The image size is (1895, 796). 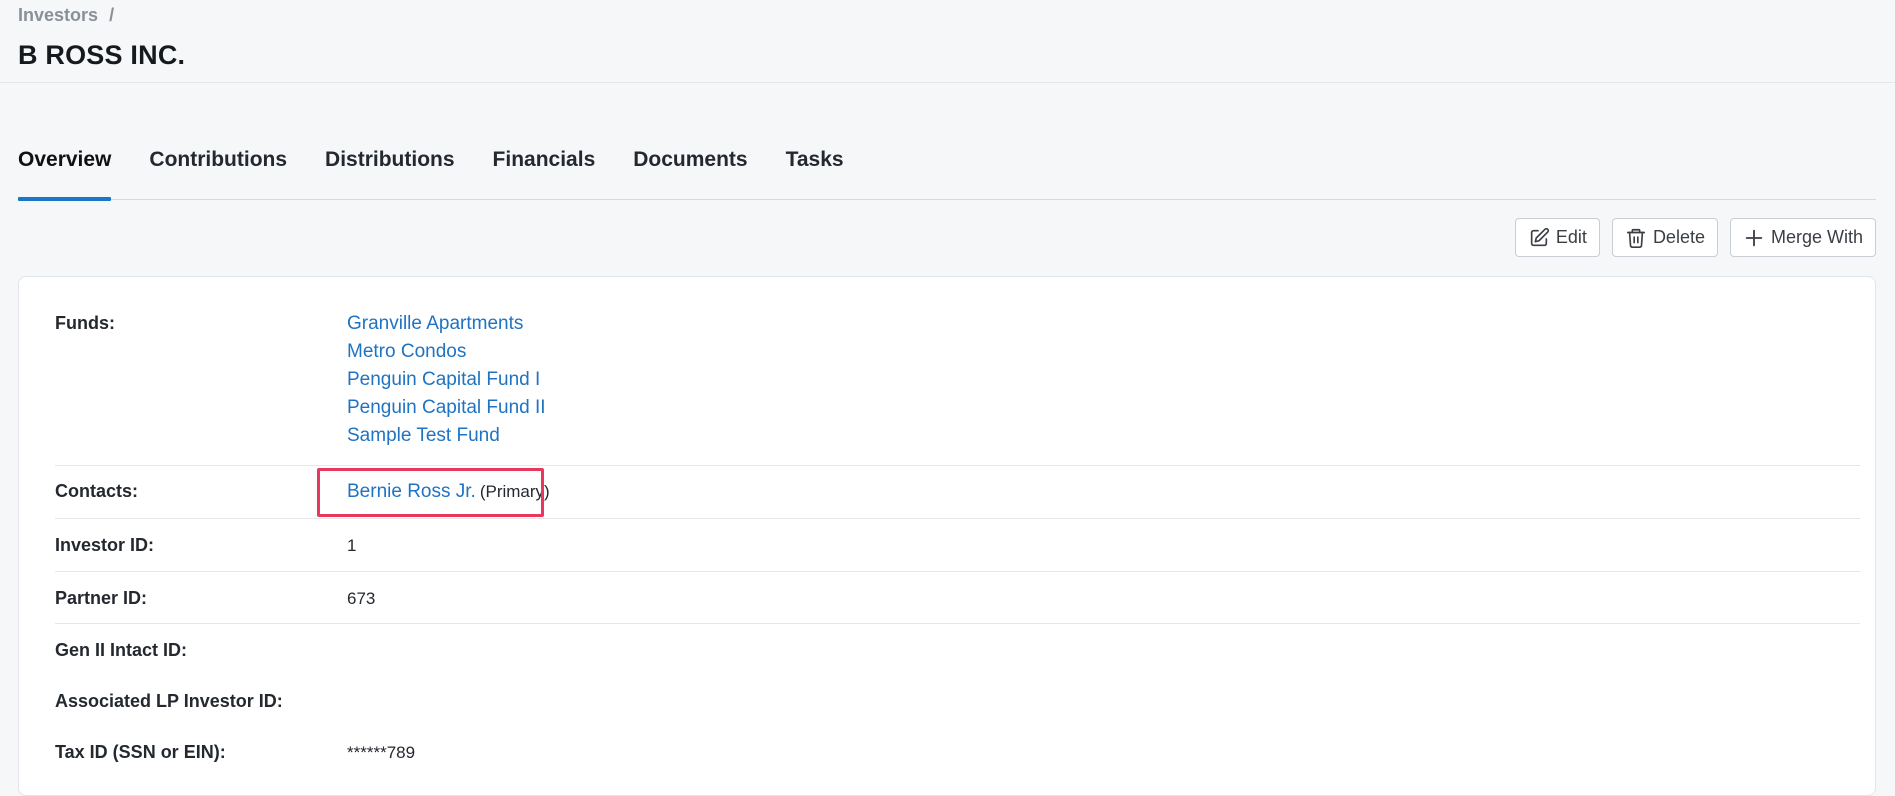 I want to click on tab-overview: Overview, so click(x=65, y=170).